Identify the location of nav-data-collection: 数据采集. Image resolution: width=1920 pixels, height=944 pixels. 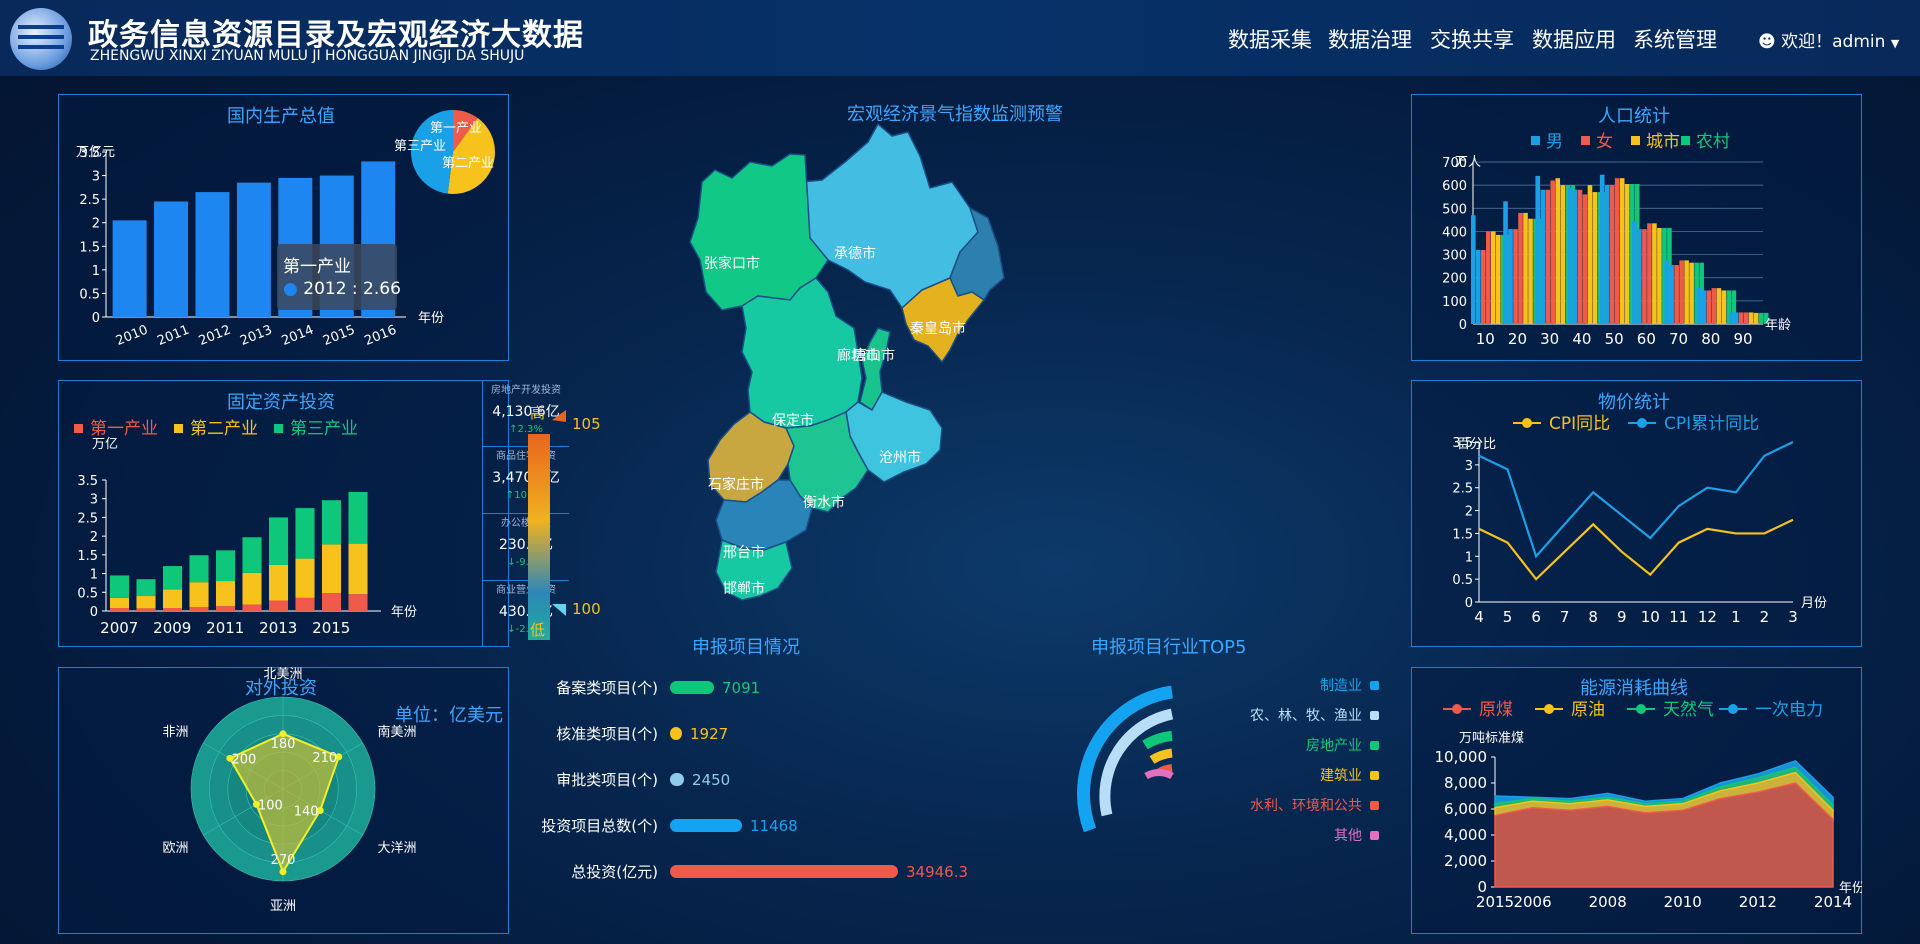
(1270, 39).